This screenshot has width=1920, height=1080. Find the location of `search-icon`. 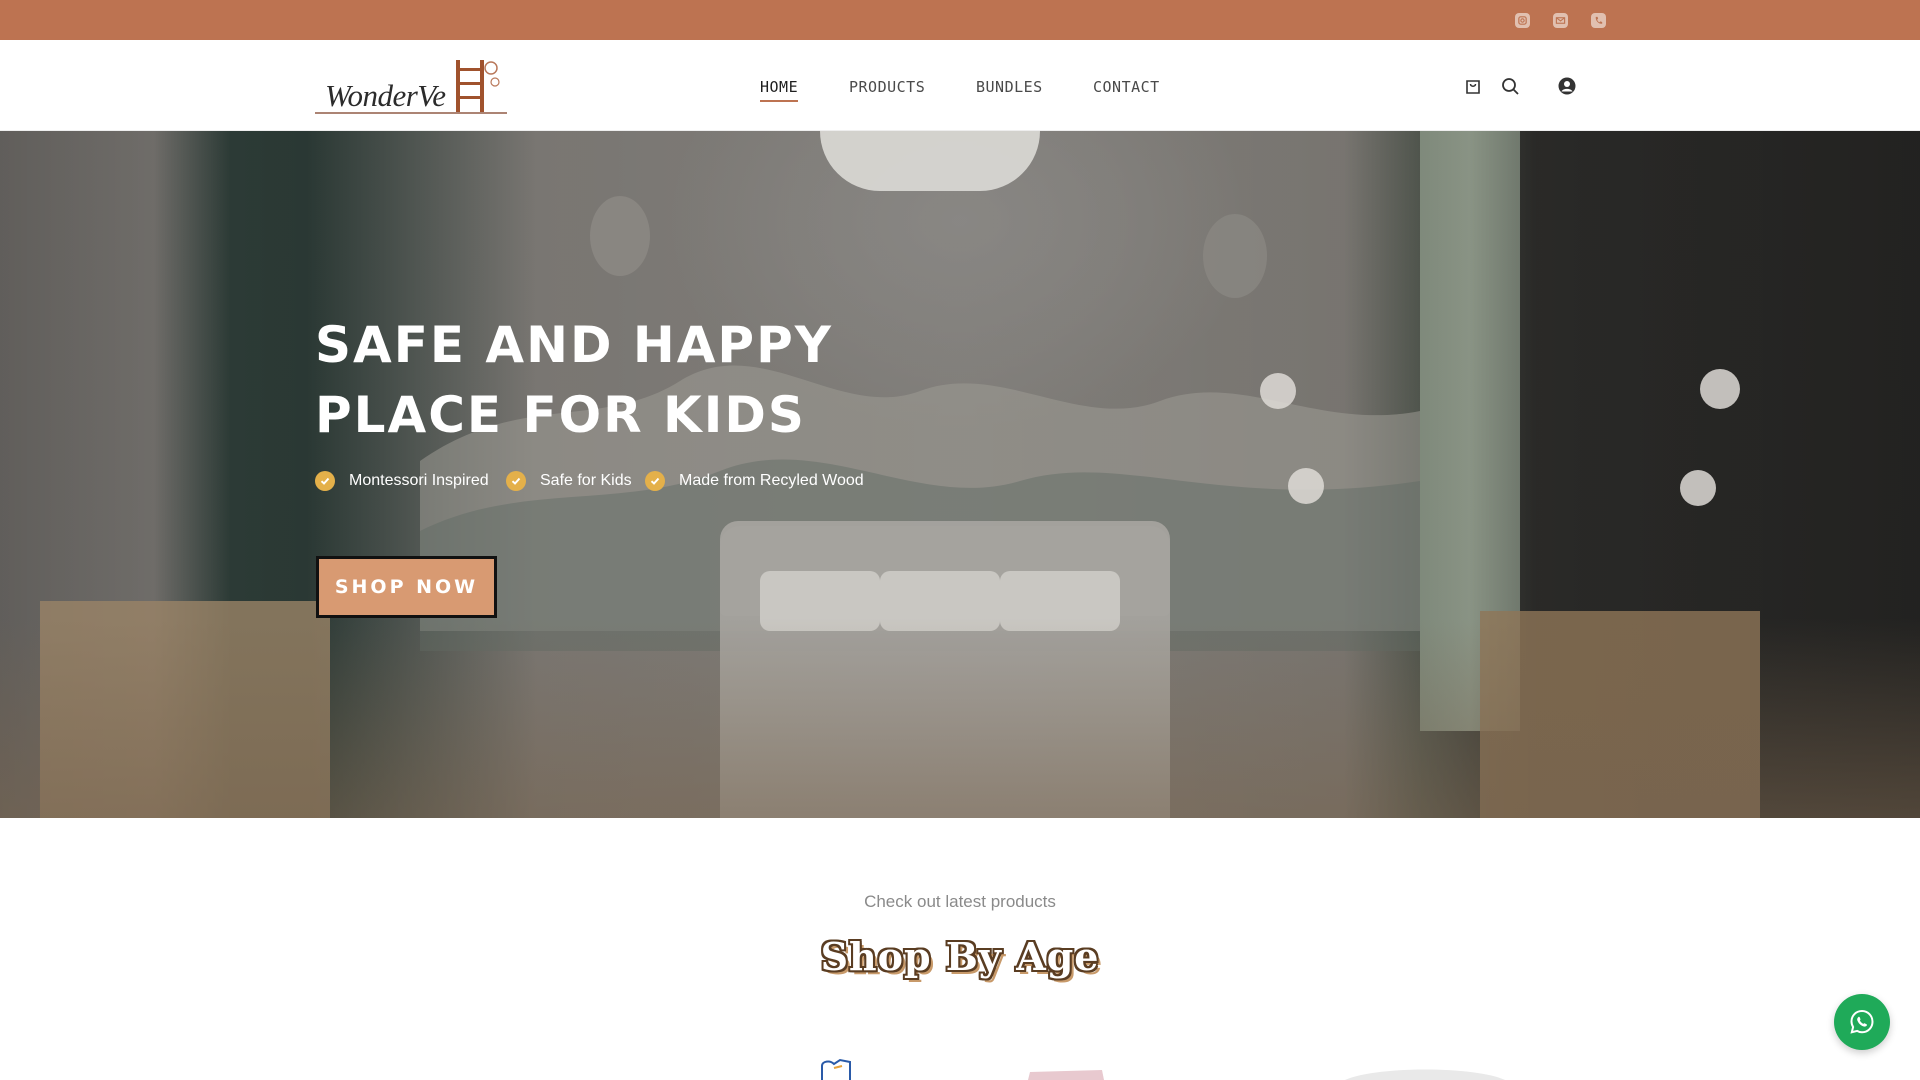

search-icon is located at coordinates (1510, 86).